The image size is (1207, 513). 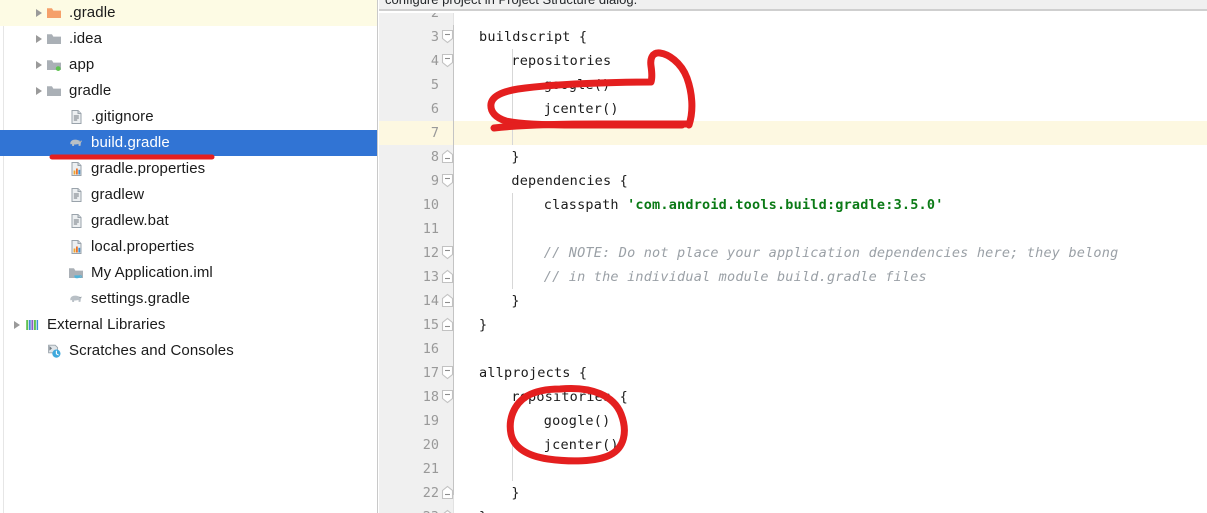 I want to click on tree-item-label: app, so click(x=82, y=64).